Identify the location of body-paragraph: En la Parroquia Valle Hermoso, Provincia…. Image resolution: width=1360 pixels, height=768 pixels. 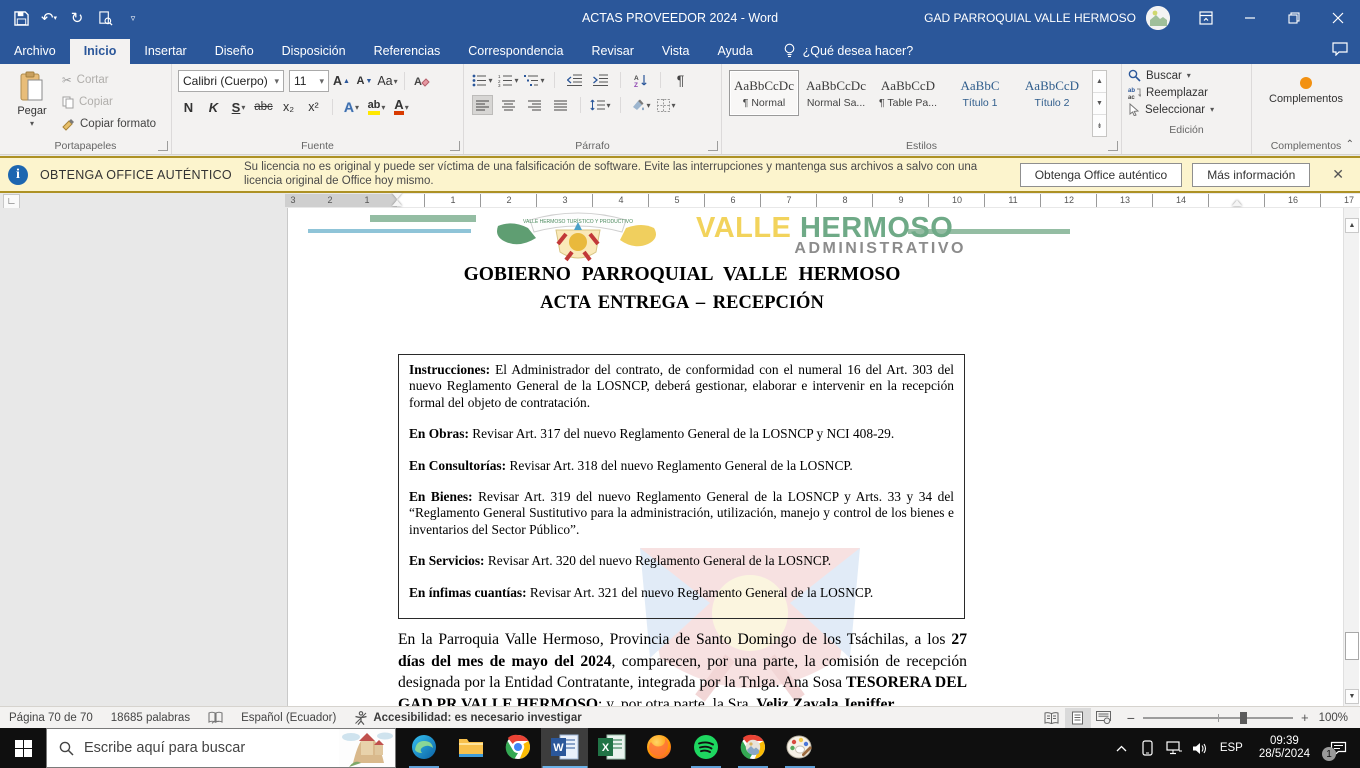
(682, 667).